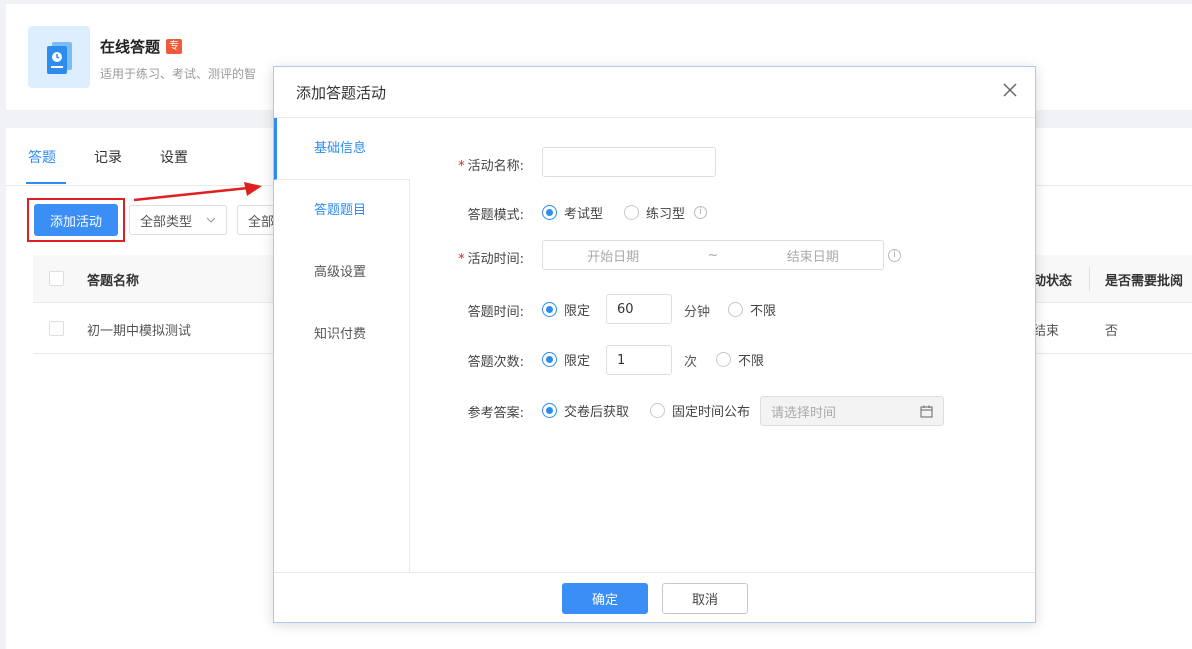 This screenshot has height=649, width=1192. I want to click on mode-exam-radio: 考试型, so click(572, 212).